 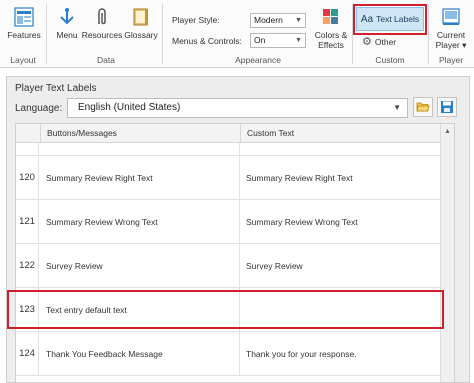 What do you see at coordinates (451, 60) in the screenshot?
I see `group-label-player: Player` at bounding box center [451, 60].